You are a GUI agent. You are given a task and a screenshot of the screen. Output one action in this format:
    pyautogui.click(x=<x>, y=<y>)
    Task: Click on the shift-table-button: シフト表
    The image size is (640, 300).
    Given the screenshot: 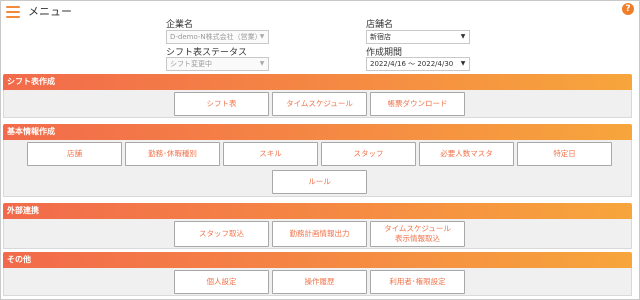 What is the action you would take?
    pyautogui.click(x=221, y=104)
    